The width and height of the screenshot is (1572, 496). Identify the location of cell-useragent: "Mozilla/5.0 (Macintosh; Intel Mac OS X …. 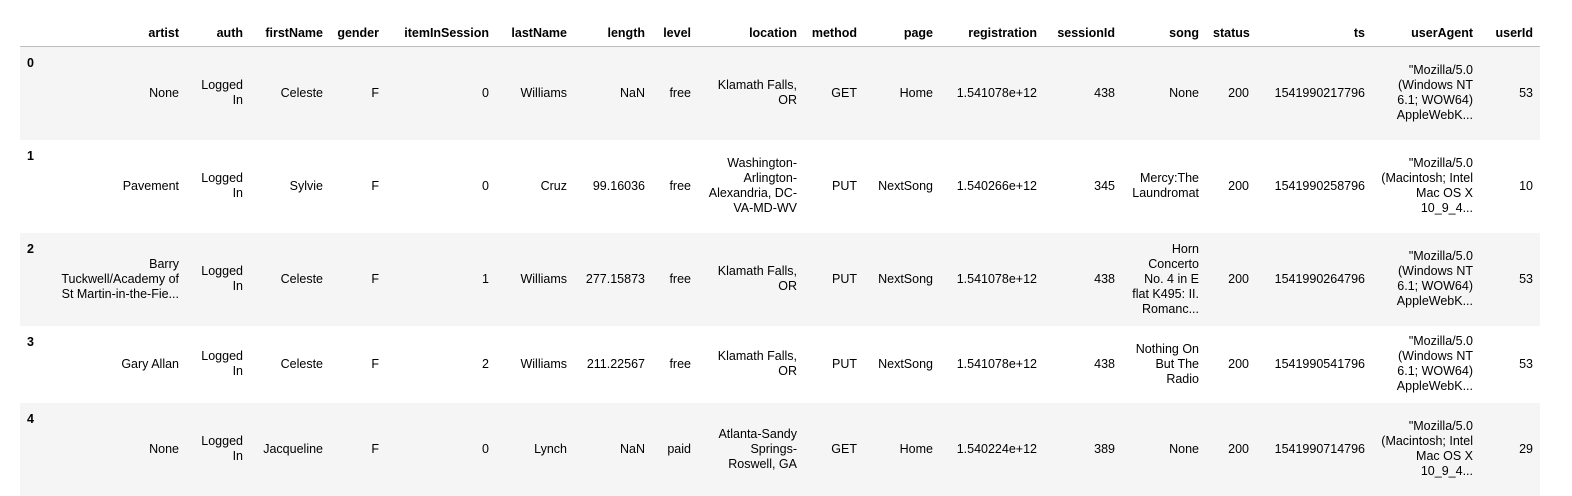
(1427, 185).